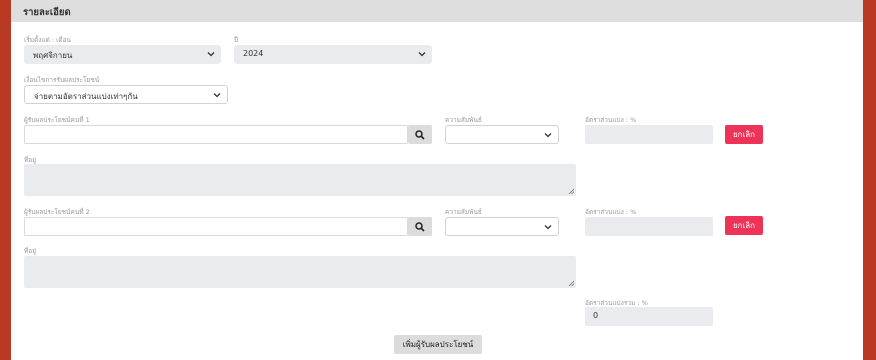 This screenshot has height=360, width=876. What do you see at coordinates (463, 120) in the screenshot?
I see `beneficiary-1-relation-label: ความสัมพันธ์` at bounding box center [463, 120].